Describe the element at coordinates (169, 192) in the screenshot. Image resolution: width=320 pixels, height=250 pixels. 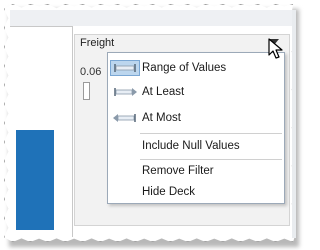
I see `menu-item-label: Hide Deck` at that location.